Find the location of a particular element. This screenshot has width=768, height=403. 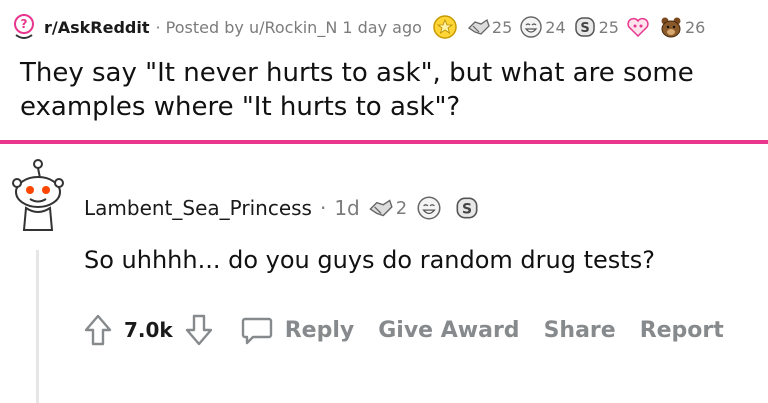

upvote-arrow-icon is located at coordinates (98, 330).